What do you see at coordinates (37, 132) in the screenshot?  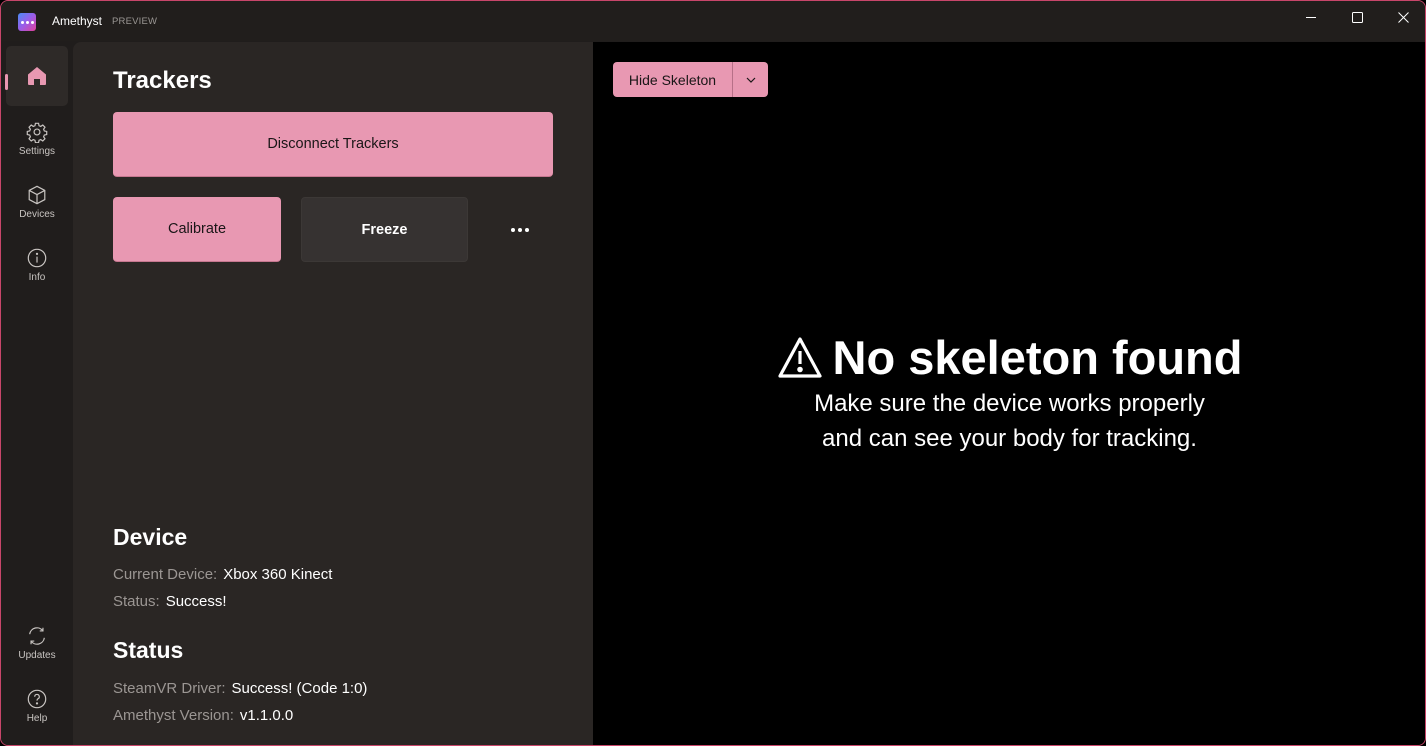 I see `gear-icon` at bounding box center [37, 132].